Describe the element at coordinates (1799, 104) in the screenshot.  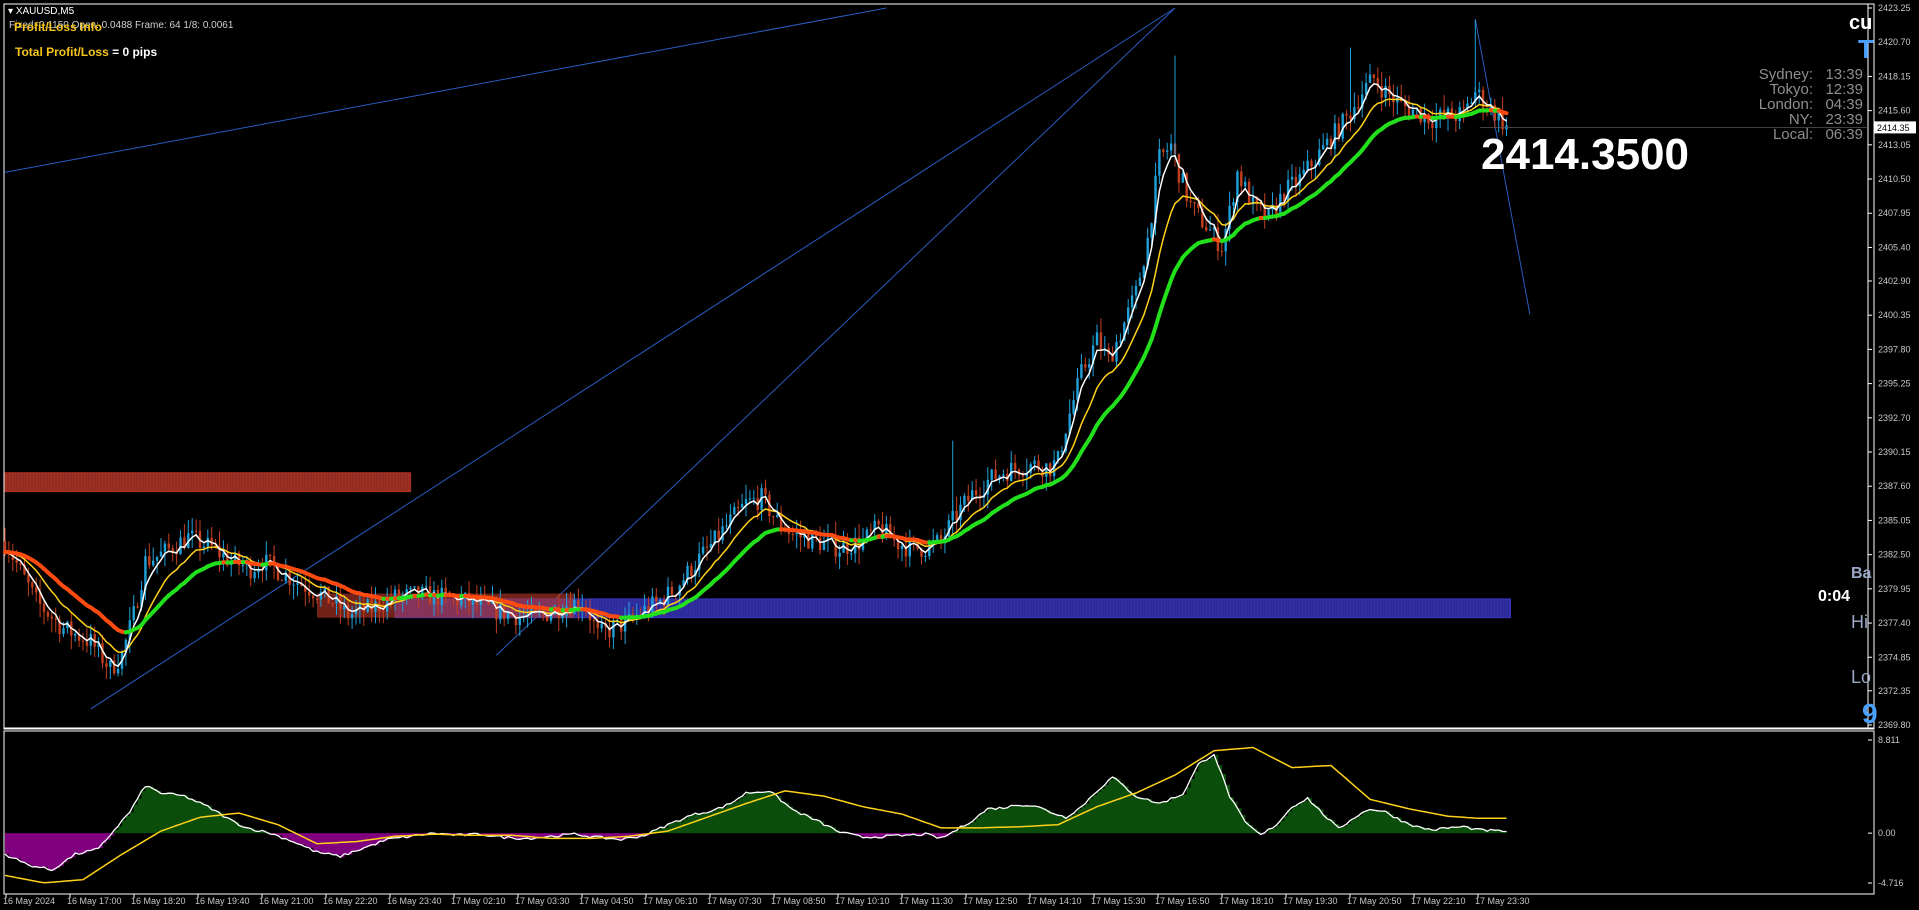
I see `clock-row: London: 04:39` at that location.